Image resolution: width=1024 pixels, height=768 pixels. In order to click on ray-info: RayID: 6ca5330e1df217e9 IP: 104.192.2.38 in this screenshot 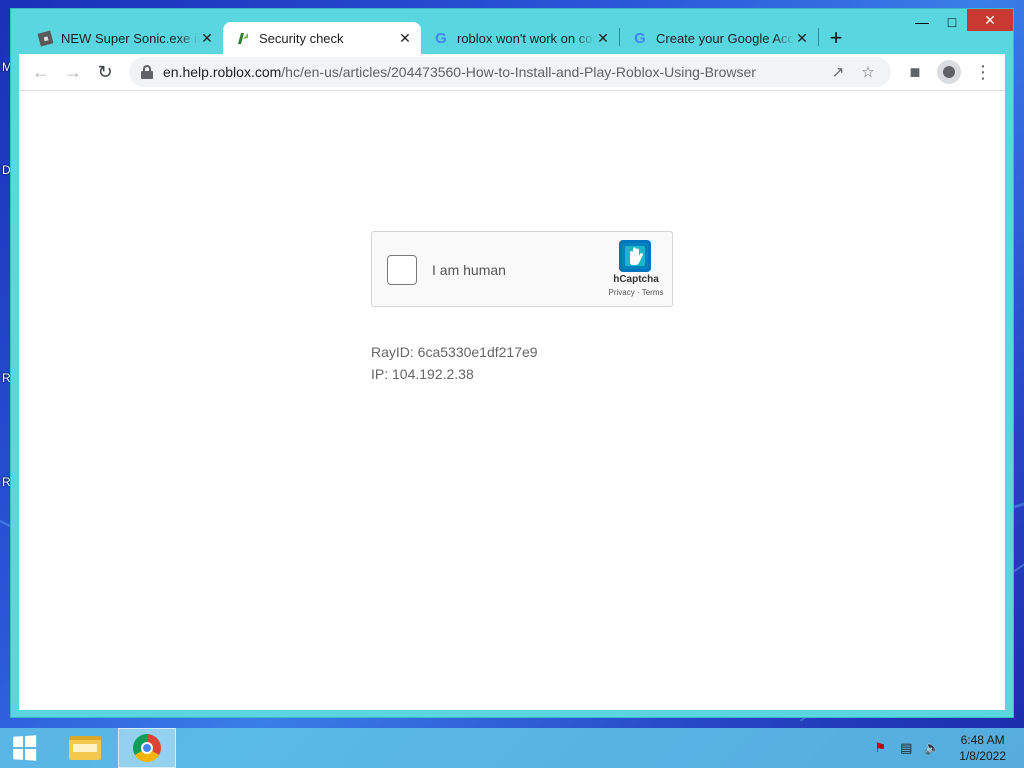, I will do `click(454, 363)`.